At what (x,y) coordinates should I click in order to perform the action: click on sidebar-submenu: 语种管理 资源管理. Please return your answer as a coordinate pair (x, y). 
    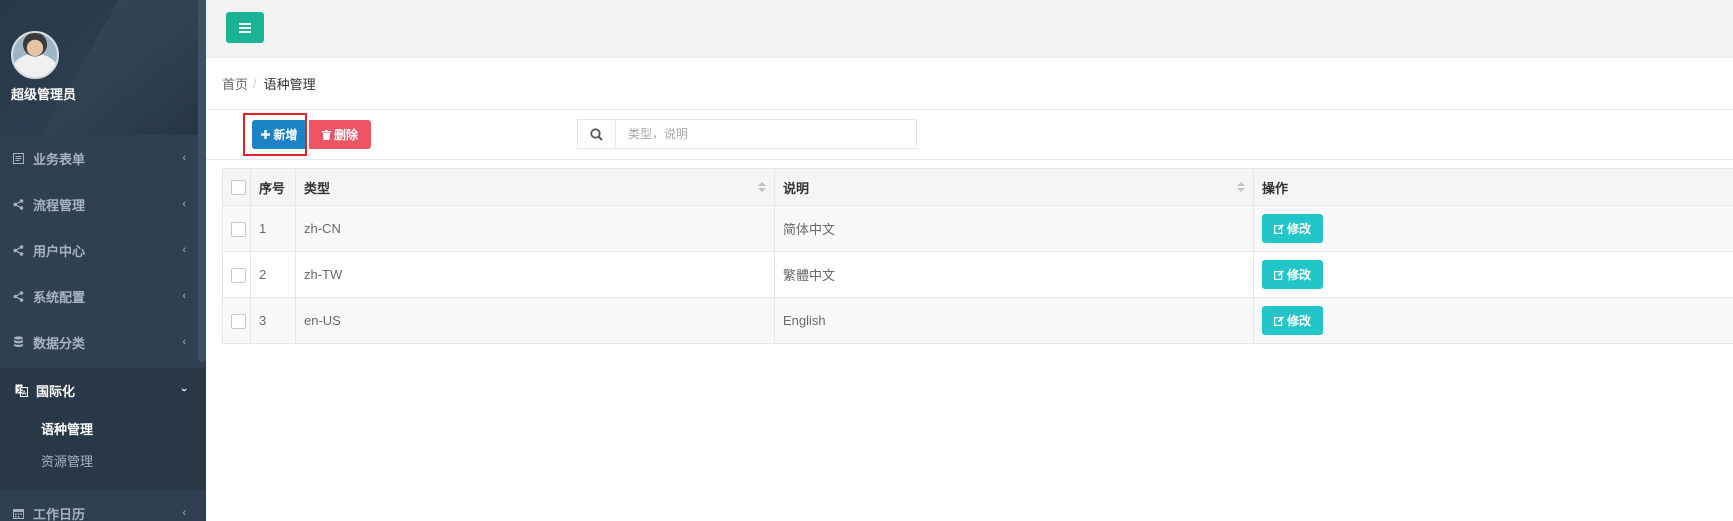
    Looking at the image, I should click on (103, 451).